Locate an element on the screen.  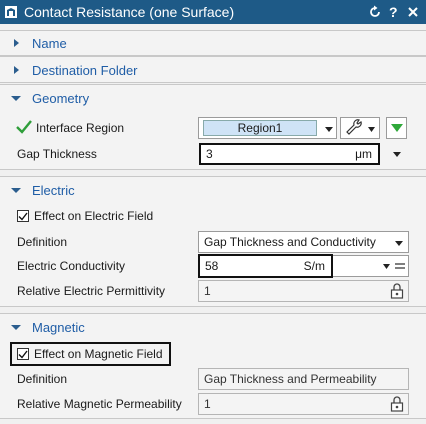
magnetic-effect-checkbox is located at coordinates (23, 354).